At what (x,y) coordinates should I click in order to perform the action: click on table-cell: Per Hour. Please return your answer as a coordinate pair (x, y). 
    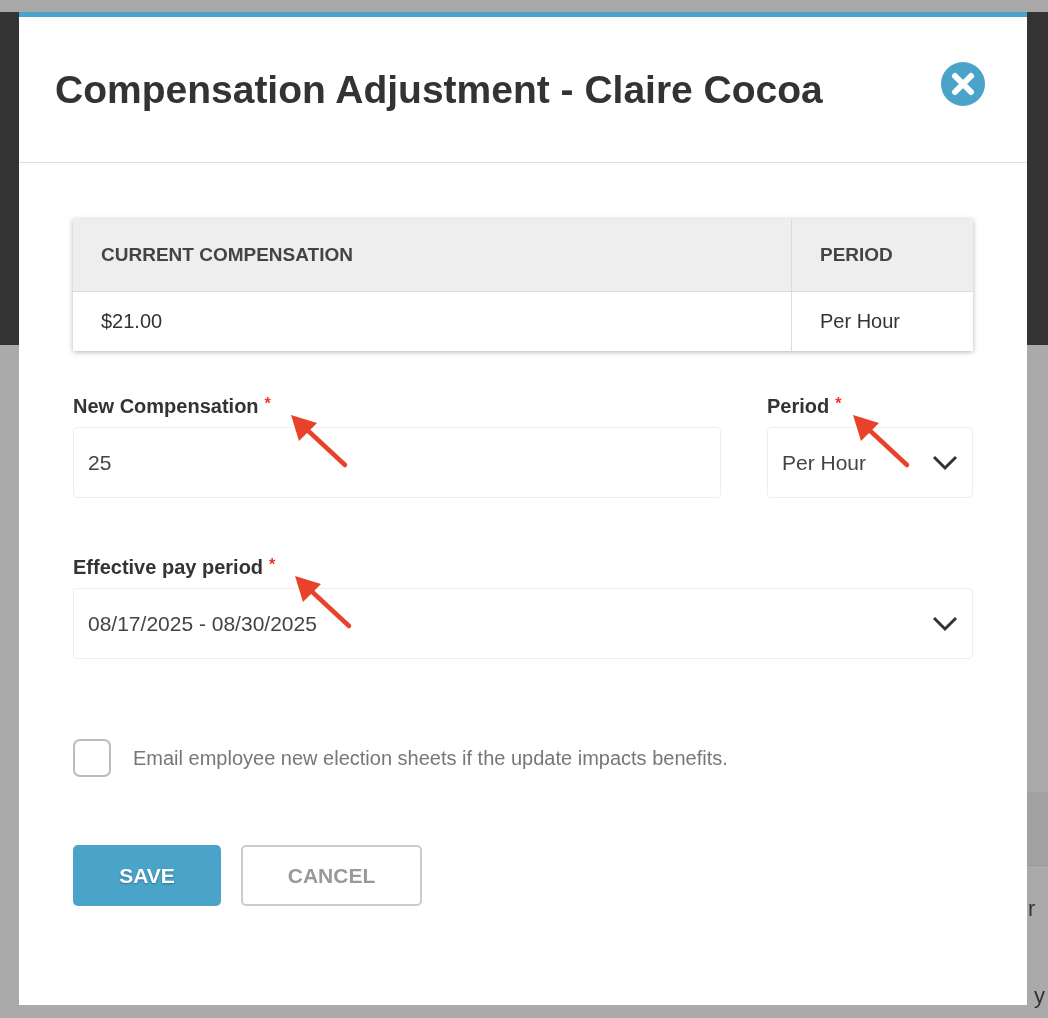
    Looking at the image, I should click on (882, 321).